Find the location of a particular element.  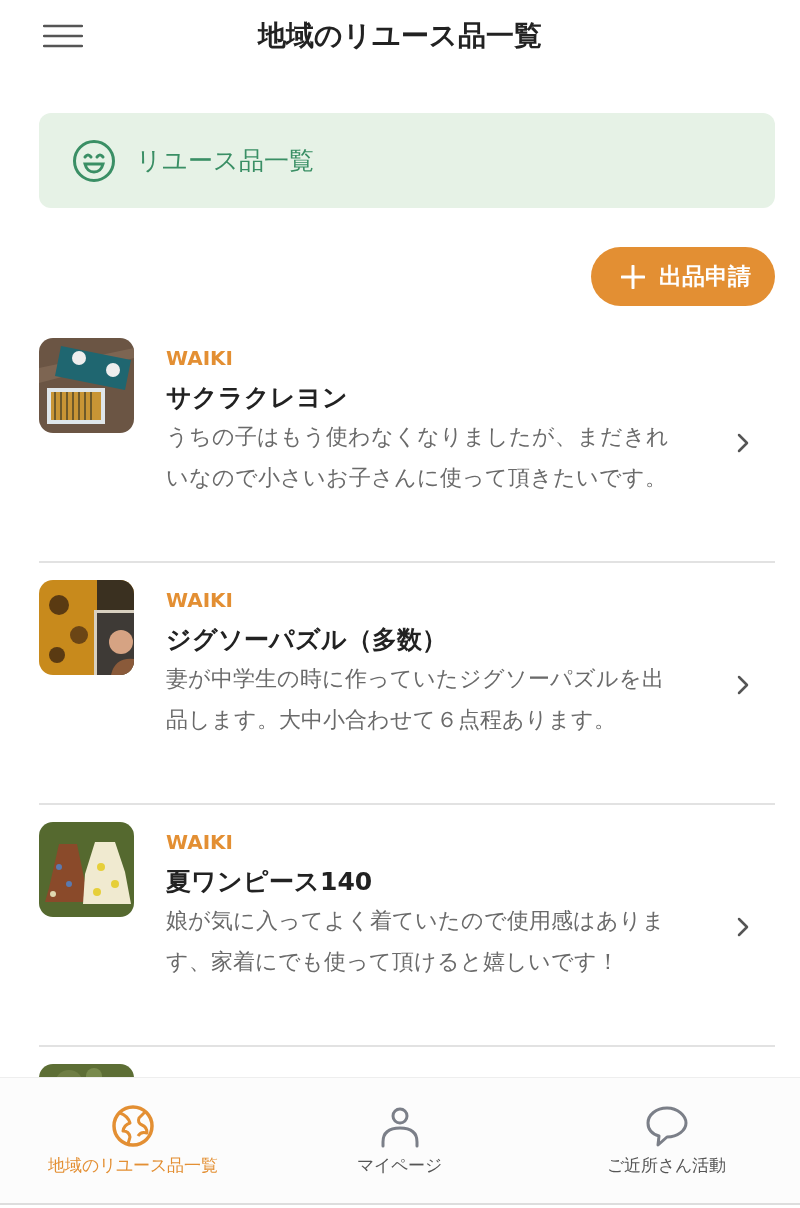

item-title: ジグソーパズル（多数） is located at coordinates (307, 640).